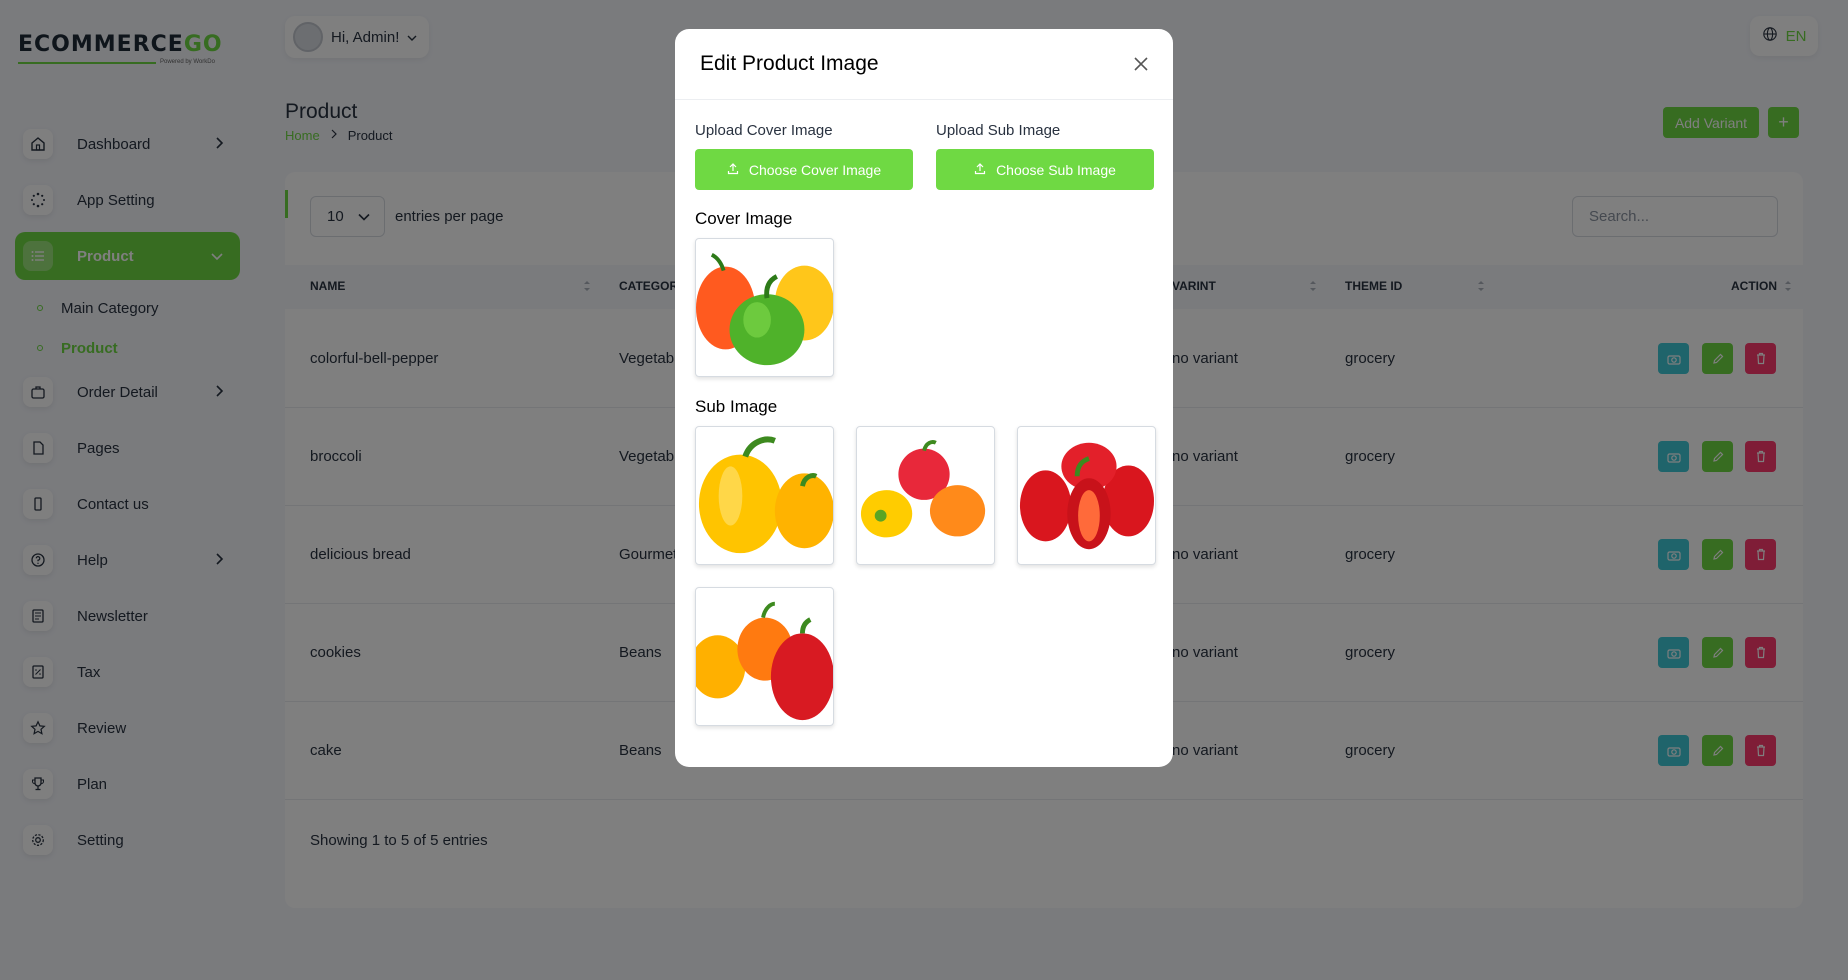  What do you see at coordinates (815, 169) in the screenshot?
I see `choose-cover-label: Choose Cover Image` at bounding box center [815, 169].